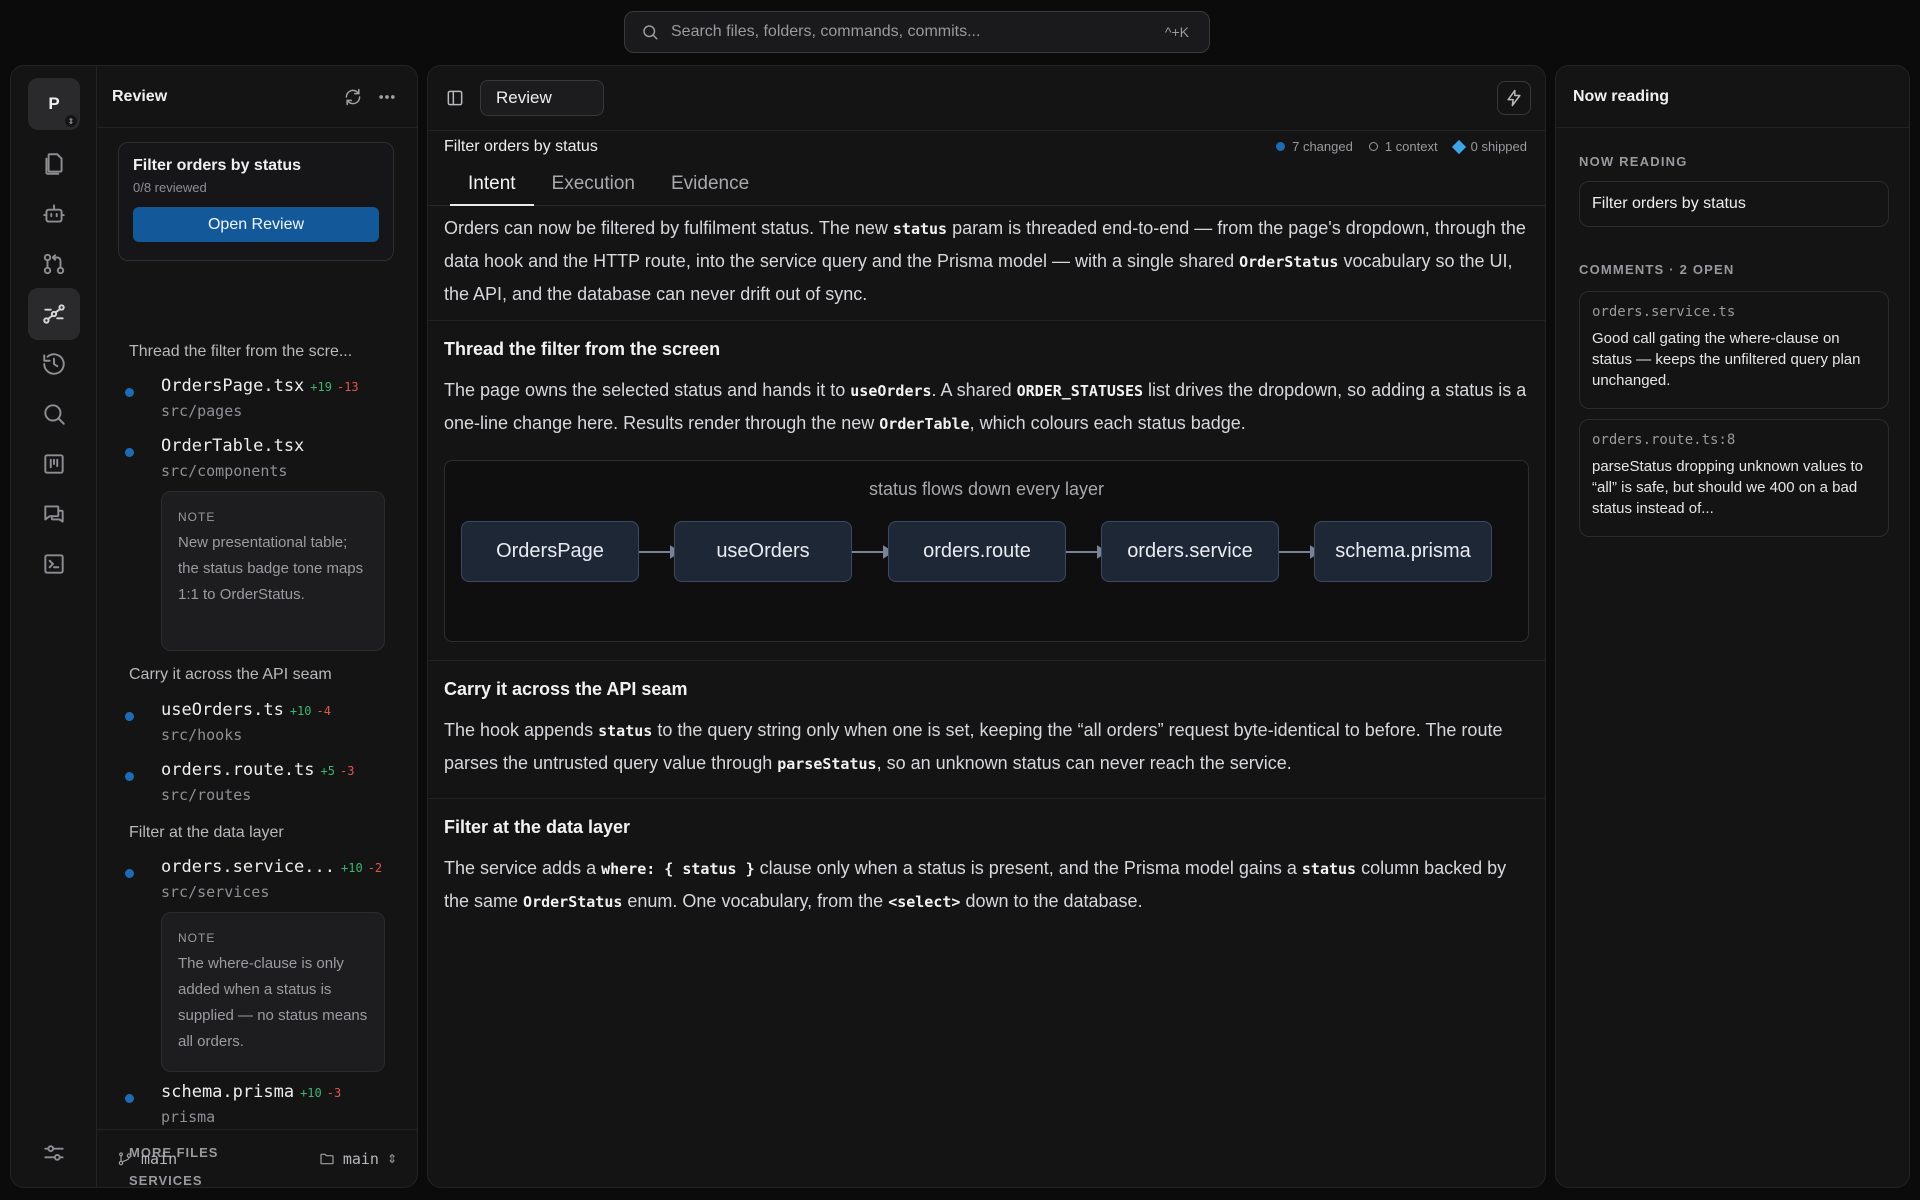 The height and width of the screenshot is (1200, 1920). What do you see at coordinates (582, 349) in the screenshot?
I see `section-title: Thread the filter from the screen` at bounding box center [582, 349].